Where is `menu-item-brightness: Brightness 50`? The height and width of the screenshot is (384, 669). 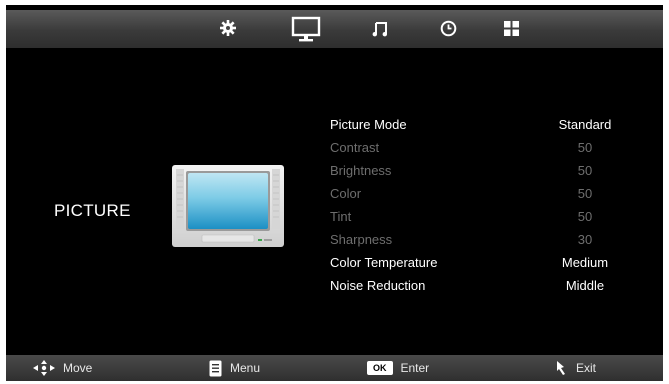
menu-item-brightness: Brightness 50 is located at coordinates (485, 173).